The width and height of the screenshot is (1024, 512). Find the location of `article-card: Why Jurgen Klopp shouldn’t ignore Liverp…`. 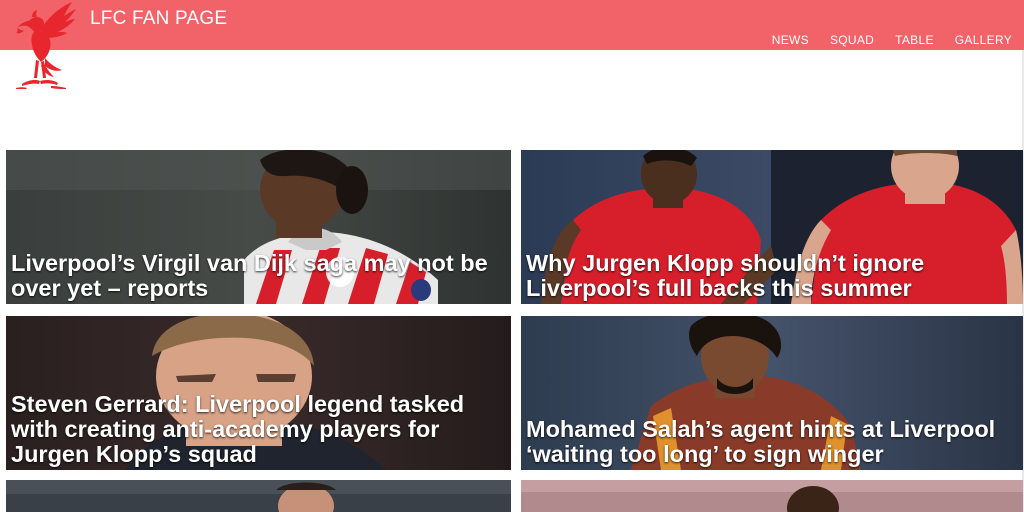

article-card: Why Jurgen Klopp shouldn’t ignore Liverp… is located at coordinates (772, 227).